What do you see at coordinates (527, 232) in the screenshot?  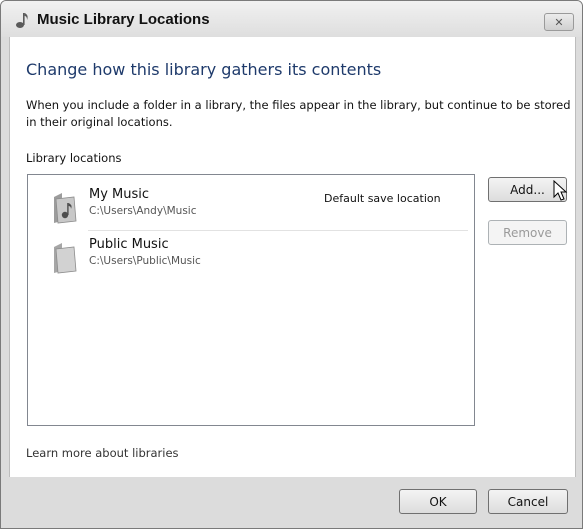 I see `remove-button: Remove` at bounding box center [527, 232].